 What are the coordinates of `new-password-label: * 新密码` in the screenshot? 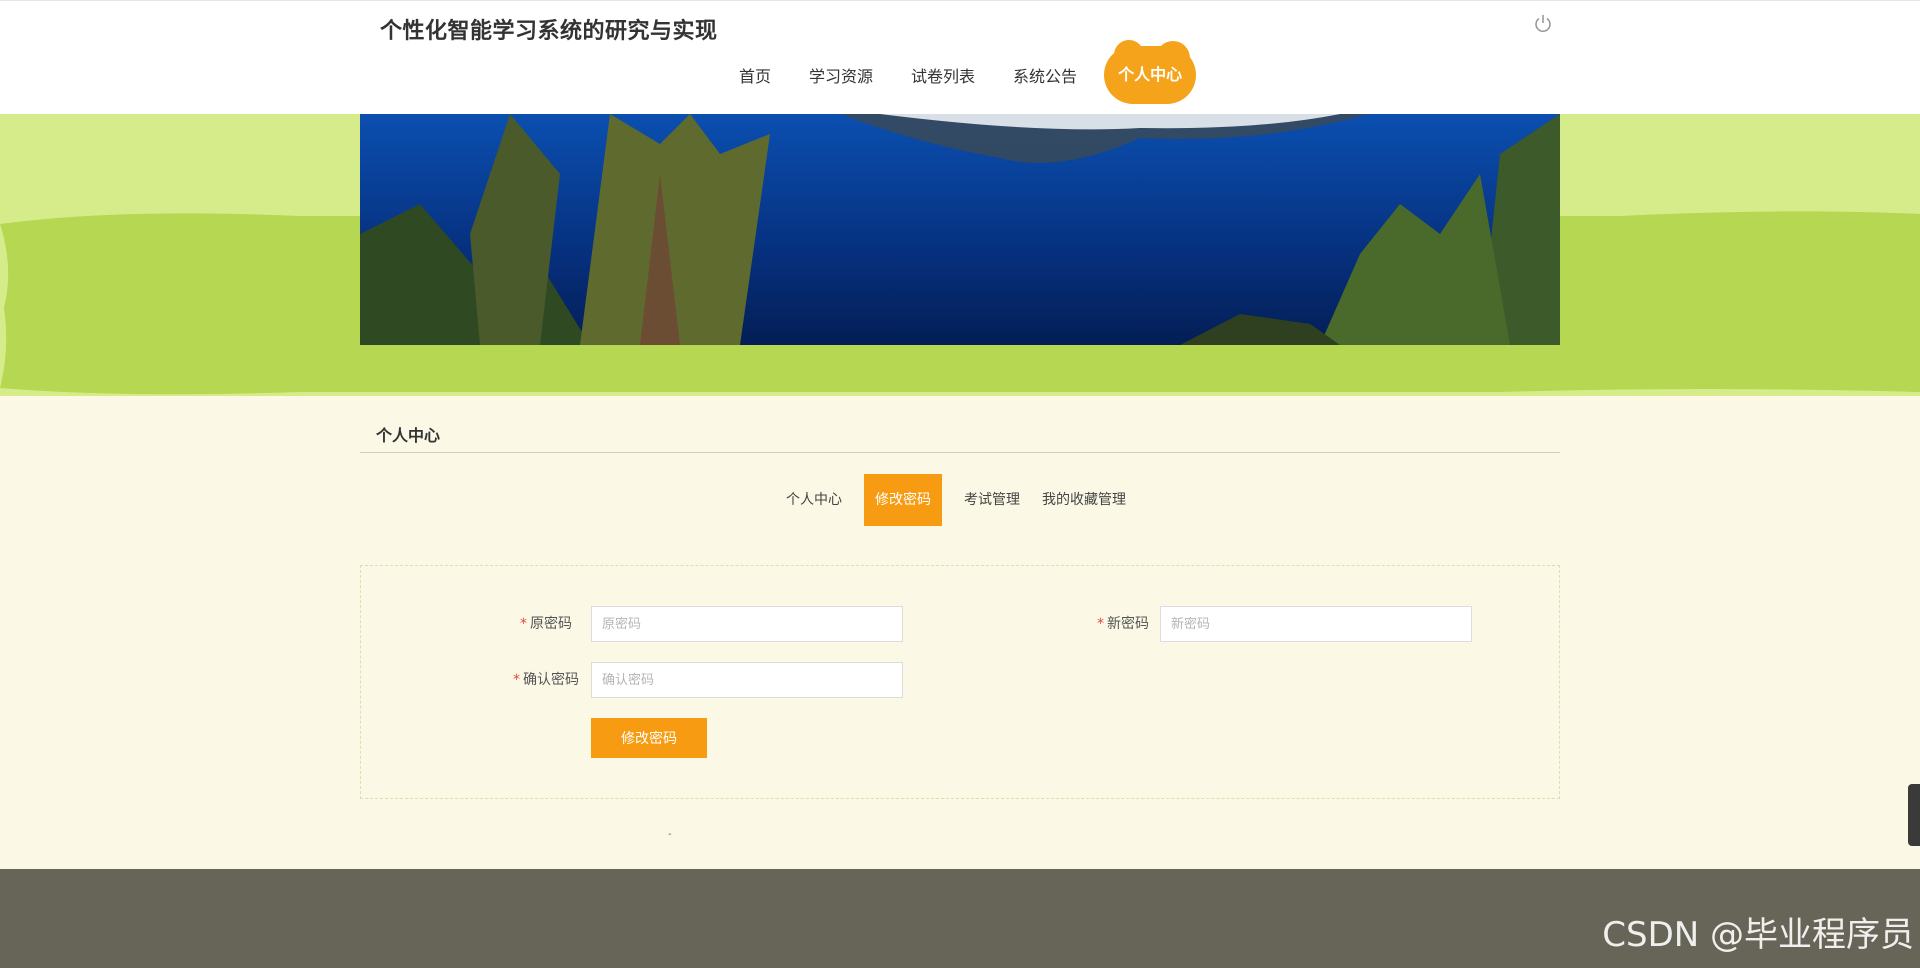 It's located at (1123, 624).